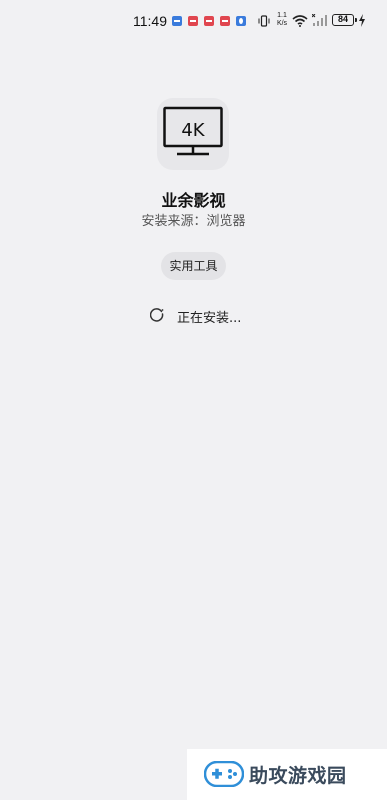 This screenshot has height=800, width=387. Describe the element at coordinates (157, 315) in the screenshot. I see `loading-spinner-icon` at that location.